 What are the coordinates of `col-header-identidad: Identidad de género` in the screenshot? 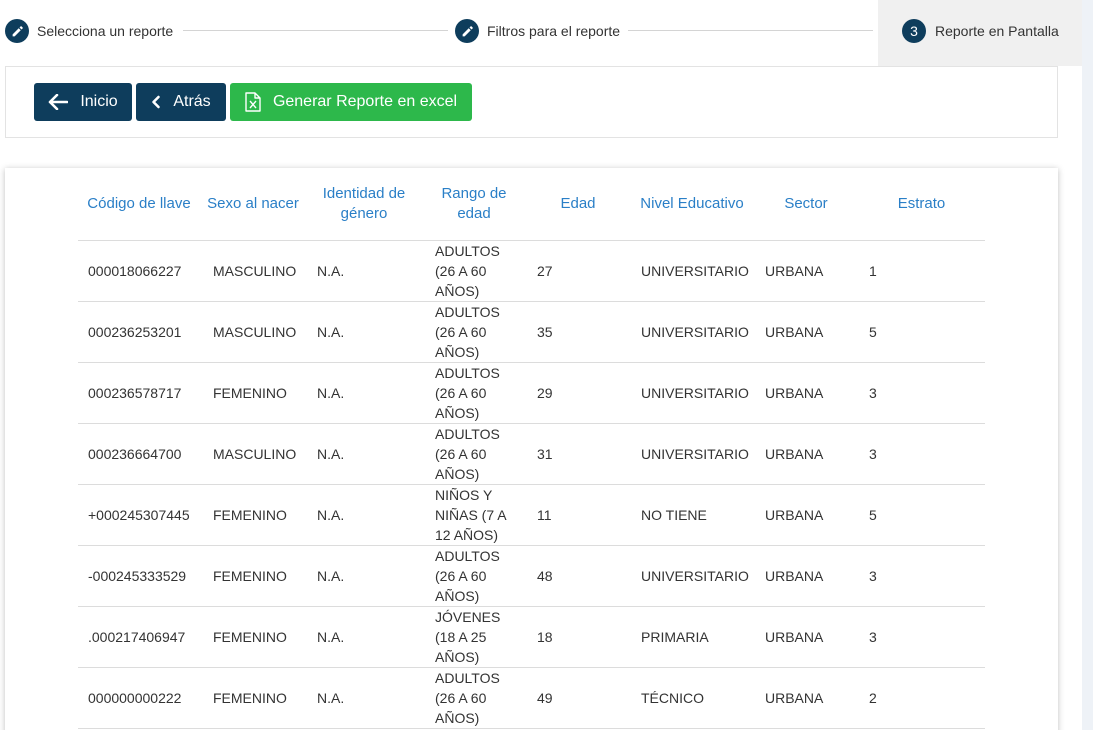 It's located at (364, 204).